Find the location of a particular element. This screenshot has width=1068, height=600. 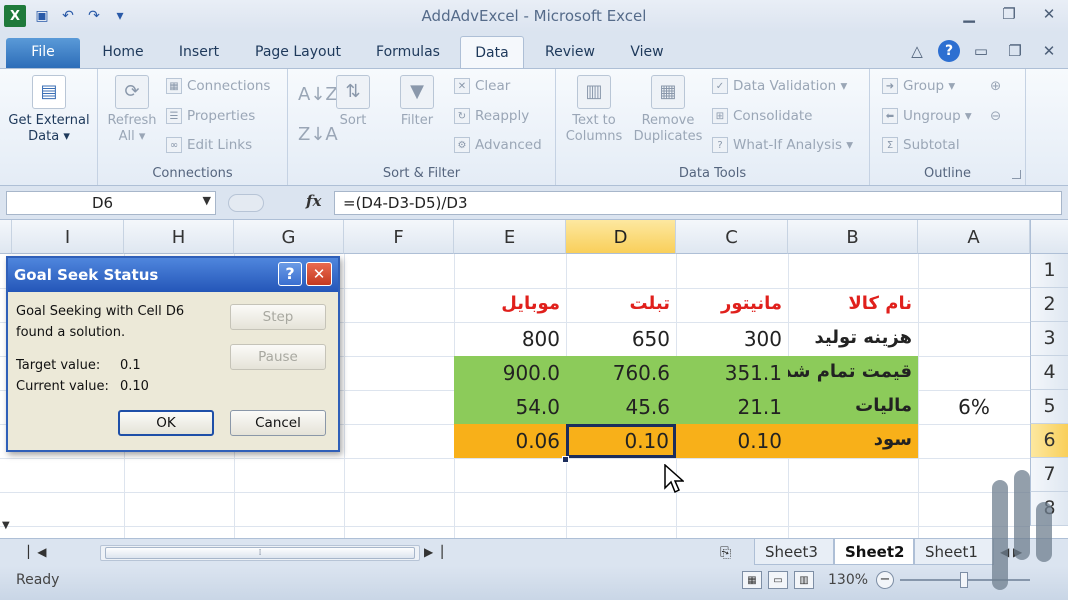

fill-handle is located at coordinates (565, 459).